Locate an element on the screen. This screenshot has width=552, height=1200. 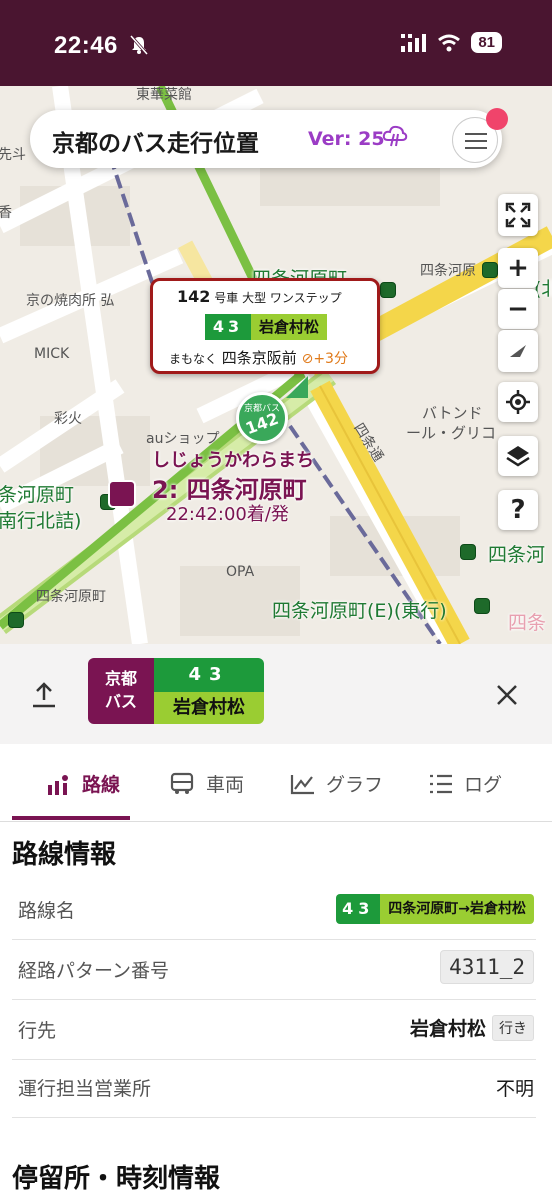
route-badge: 京都 バス 43 岩倉村松 is located at coordinates (176, 691).